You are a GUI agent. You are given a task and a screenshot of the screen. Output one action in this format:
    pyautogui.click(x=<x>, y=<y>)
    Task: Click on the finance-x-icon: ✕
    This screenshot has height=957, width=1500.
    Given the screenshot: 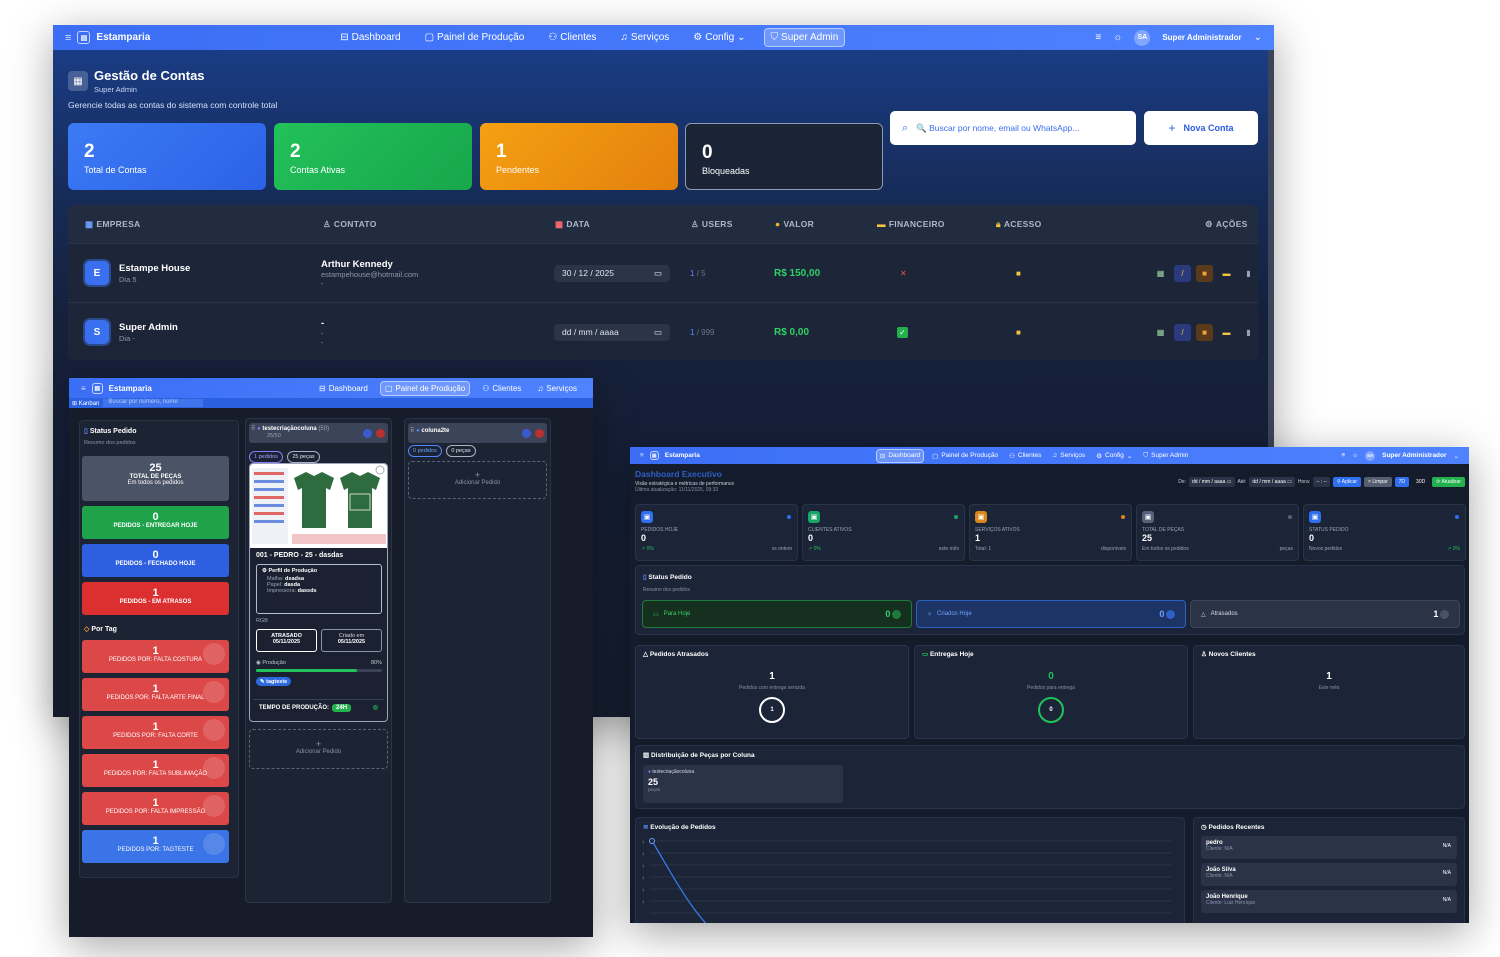 What is the action you would take?
    pyautogui.click(x=903, y=273)
    